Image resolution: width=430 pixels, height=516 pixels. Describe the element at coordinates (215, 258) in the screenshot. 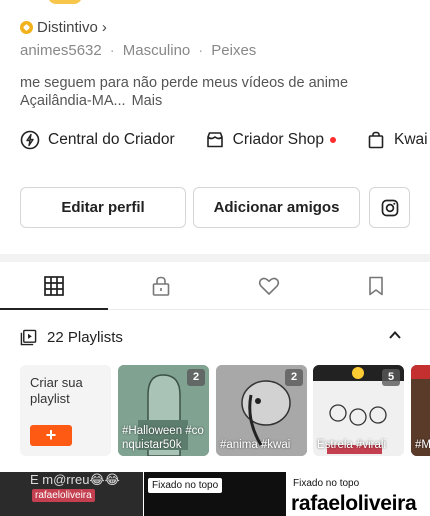

I see `section-divider` at that location.